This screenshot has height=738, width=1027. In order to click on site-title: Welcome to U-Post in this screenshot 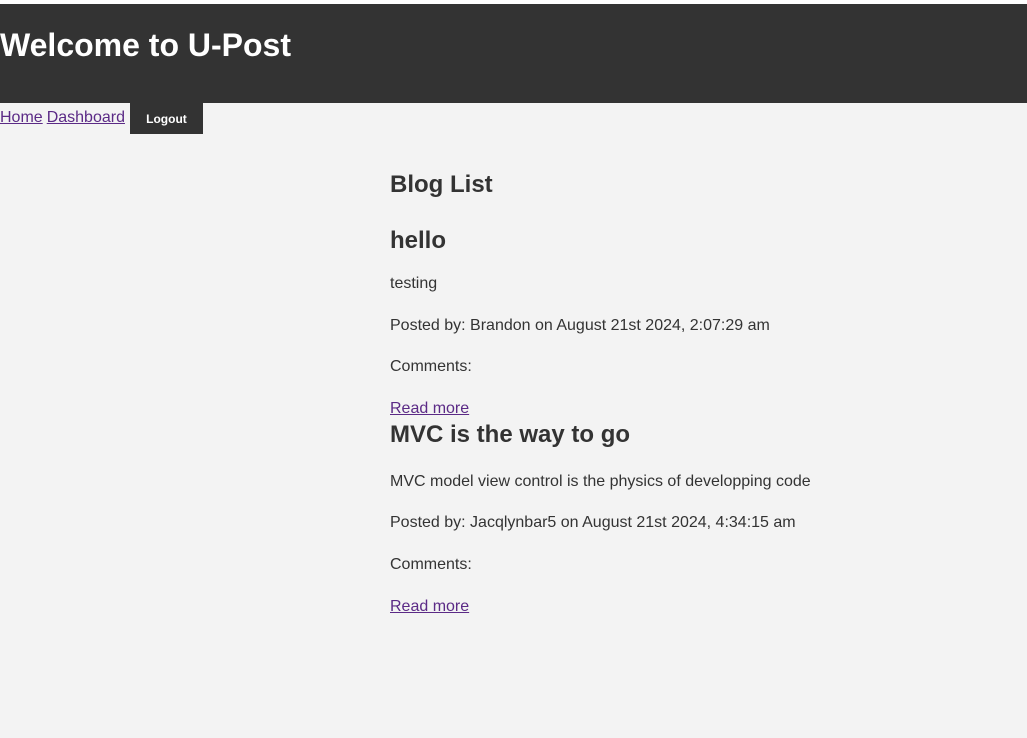, I will do `click(145, 45)`.